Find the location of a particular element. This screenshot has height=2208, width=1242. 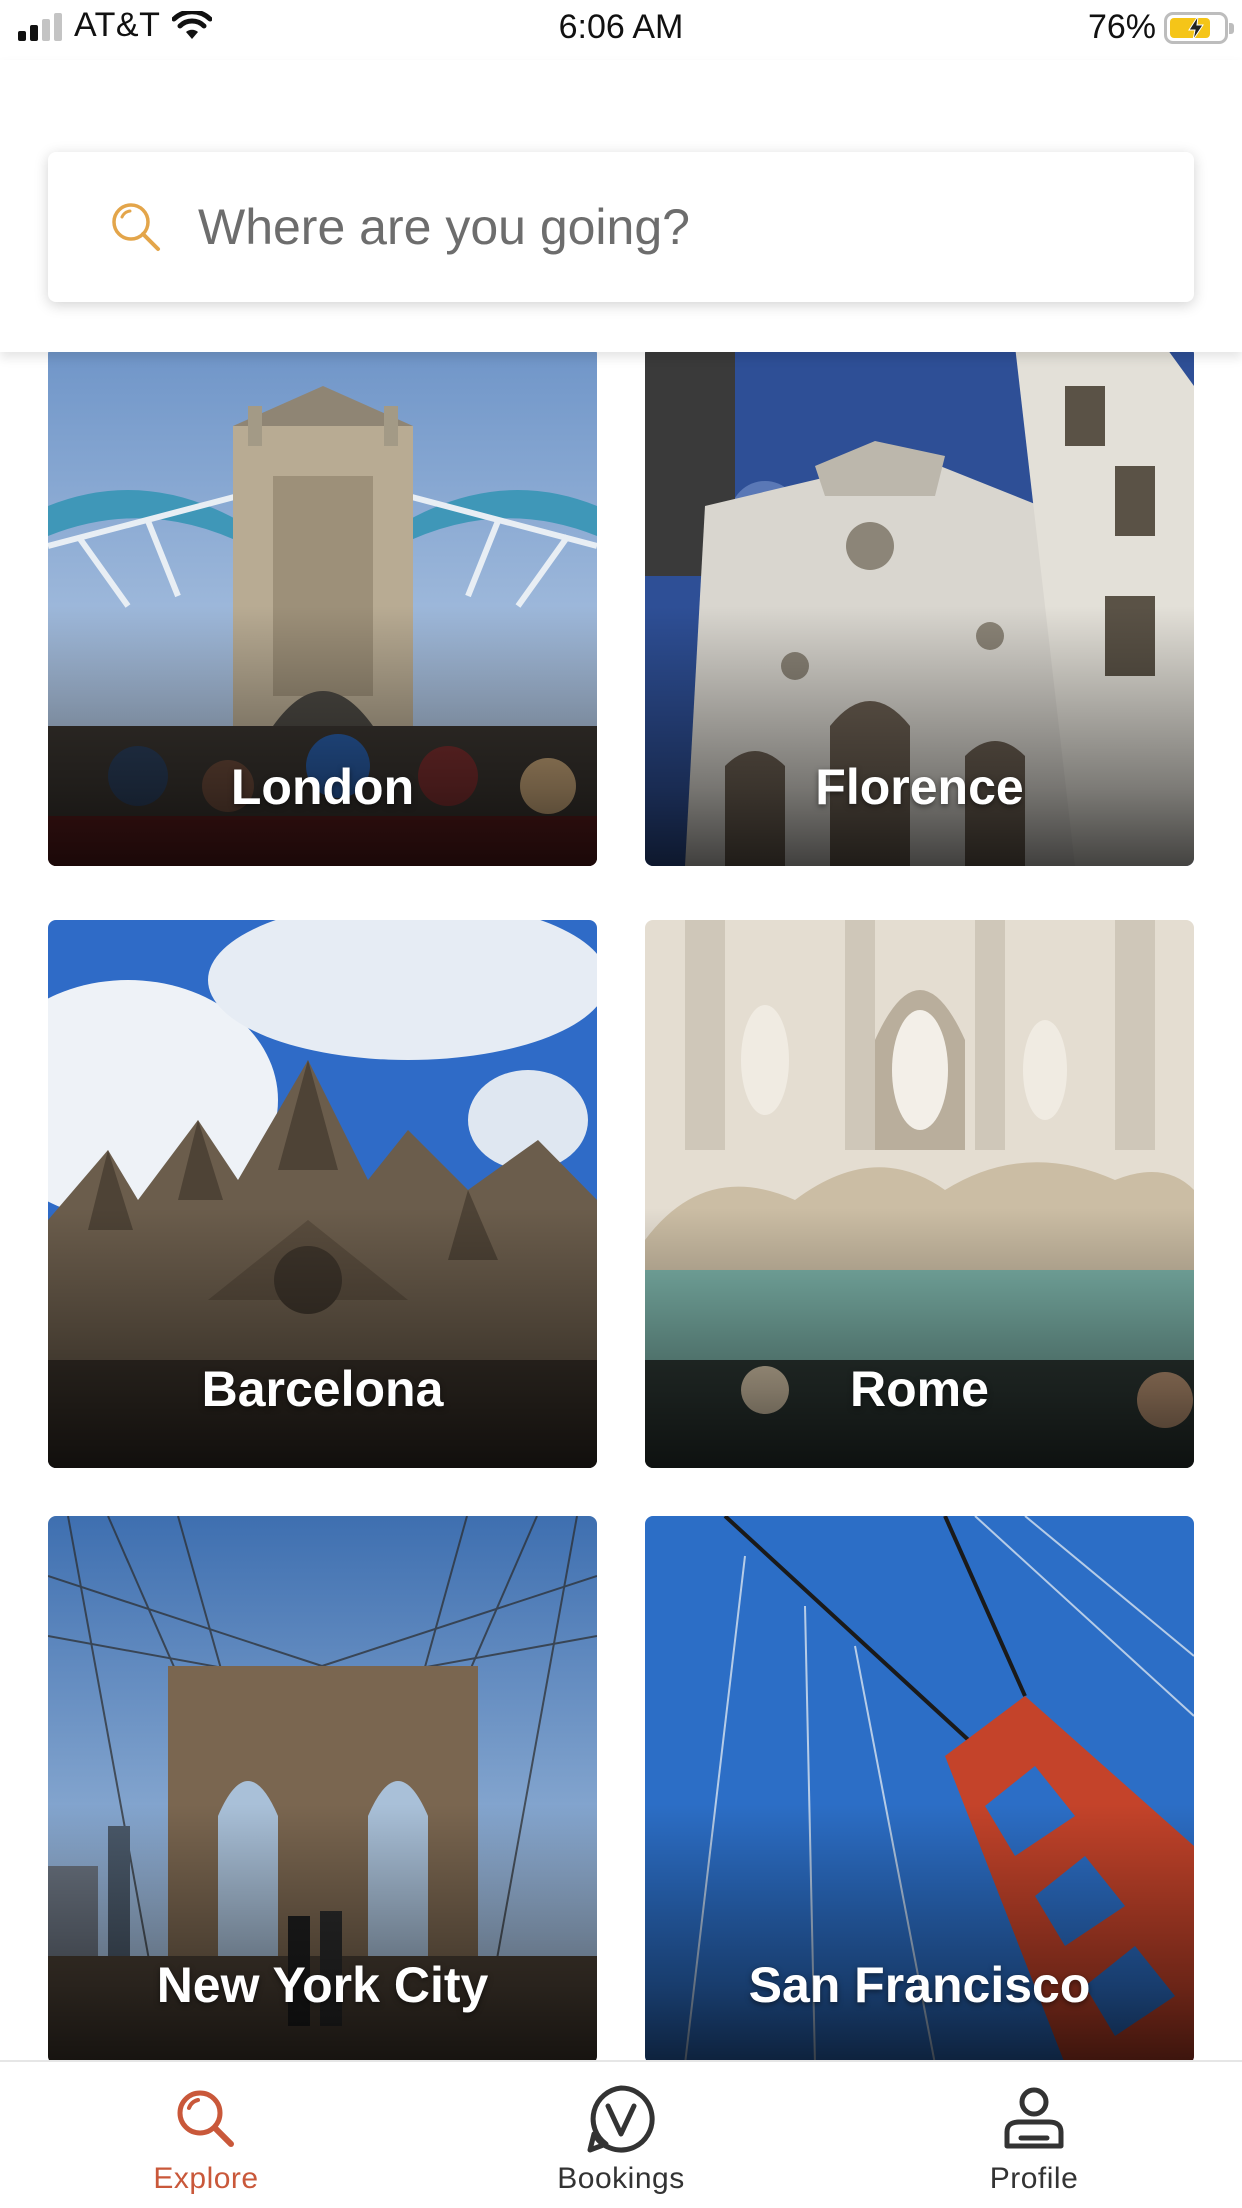

destination-name: Rome is located at coordinates (919, 1389).